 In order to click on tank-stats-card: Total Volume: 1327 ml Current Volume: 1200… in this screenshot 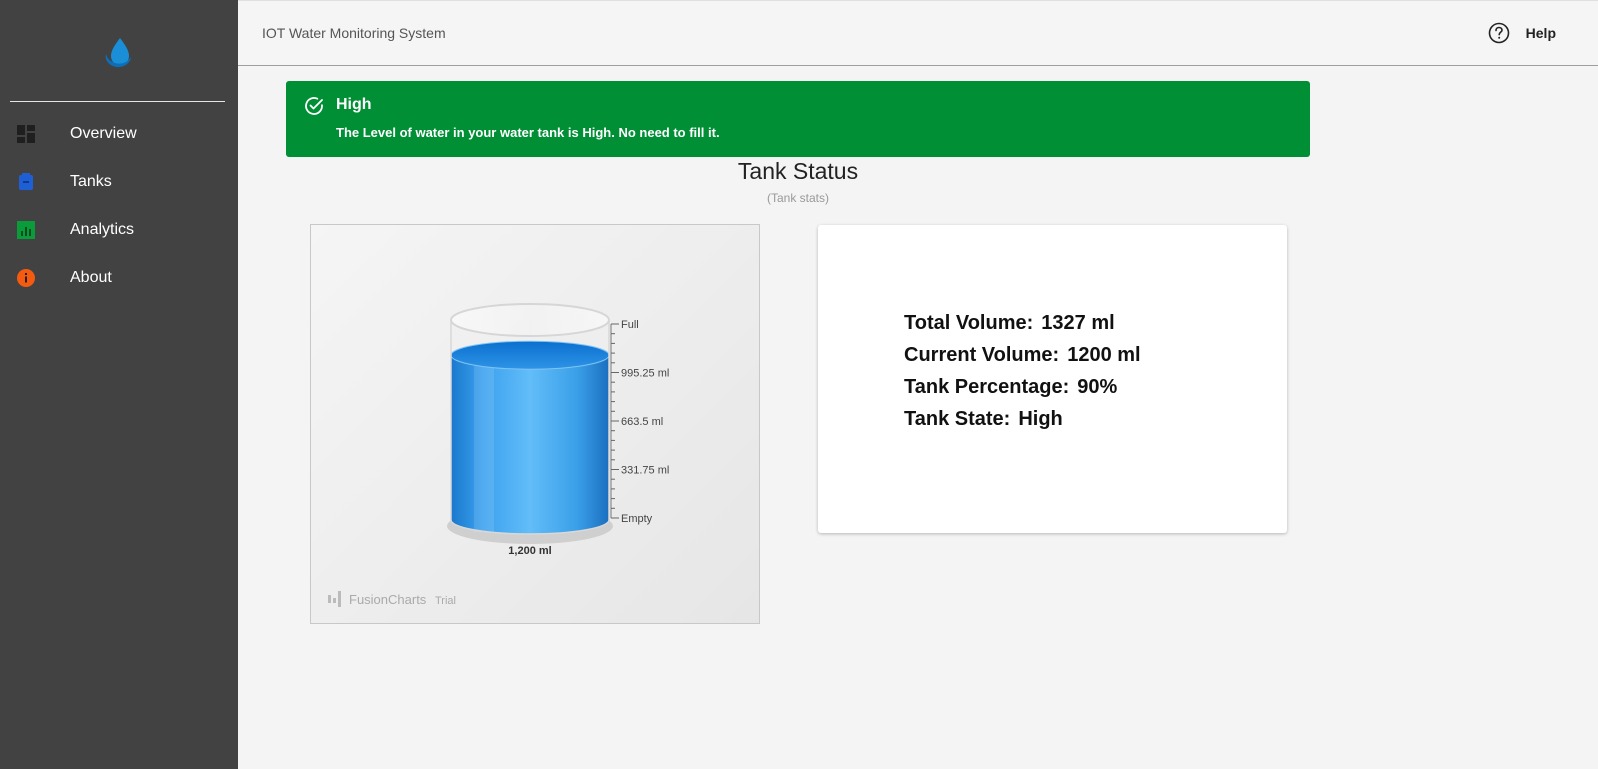, I will do `click(1052, 379)`.